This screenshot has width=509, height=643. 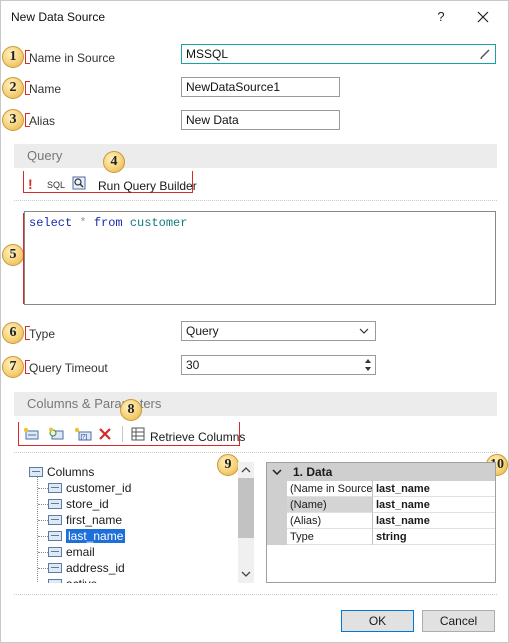 I want to click on delete-x-icon, so click(x=105, y=434).